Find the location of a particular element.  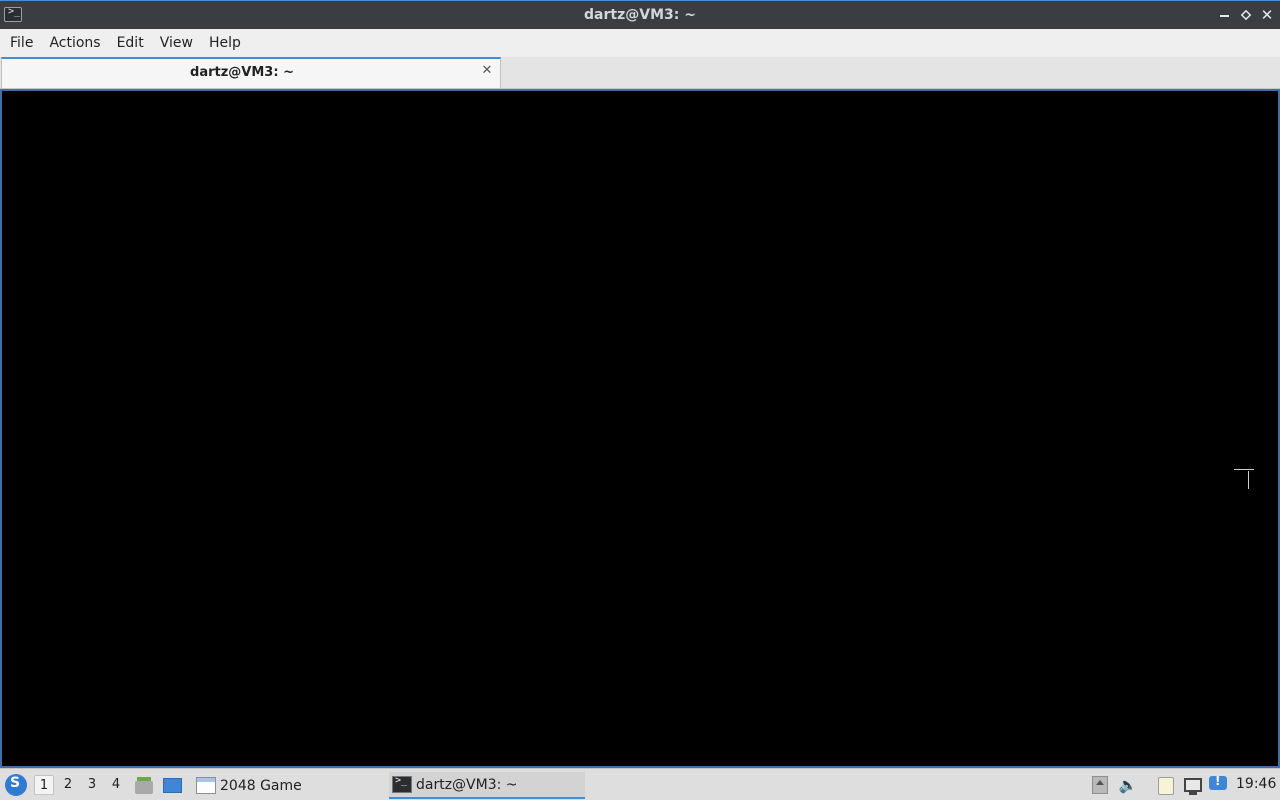

eject-icon is located at coordinates (1100, 785).